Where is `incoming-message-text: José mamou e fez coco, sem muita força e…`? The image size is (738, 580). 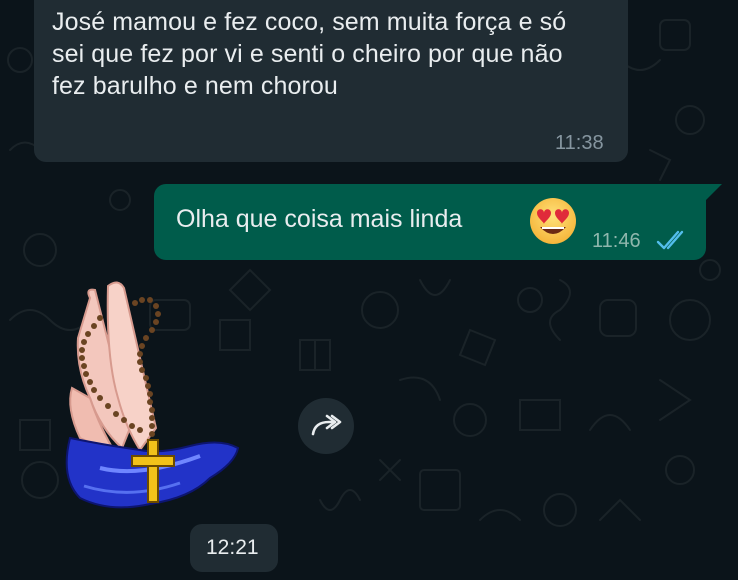
incoming-message-text: José mamou e fez coco, sem muita força e… is located at coordinates (309, 54).